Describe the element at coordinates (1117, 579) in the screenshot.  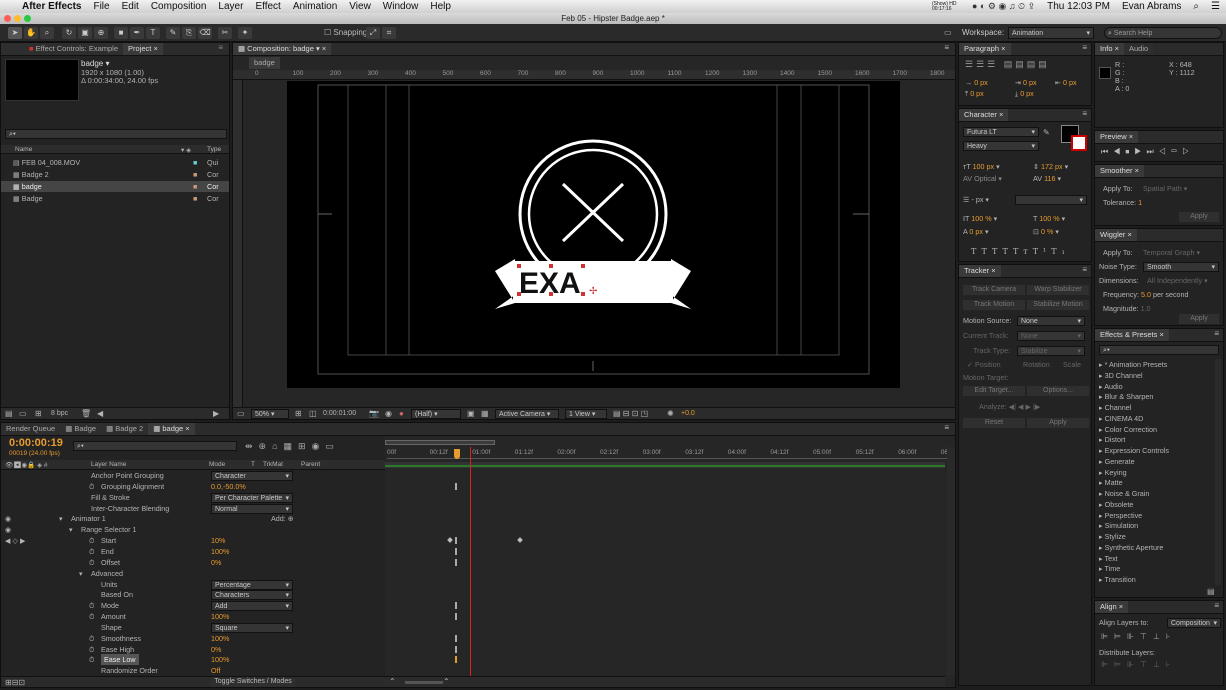
I see `effect-category: ▸ Transition` at that location.